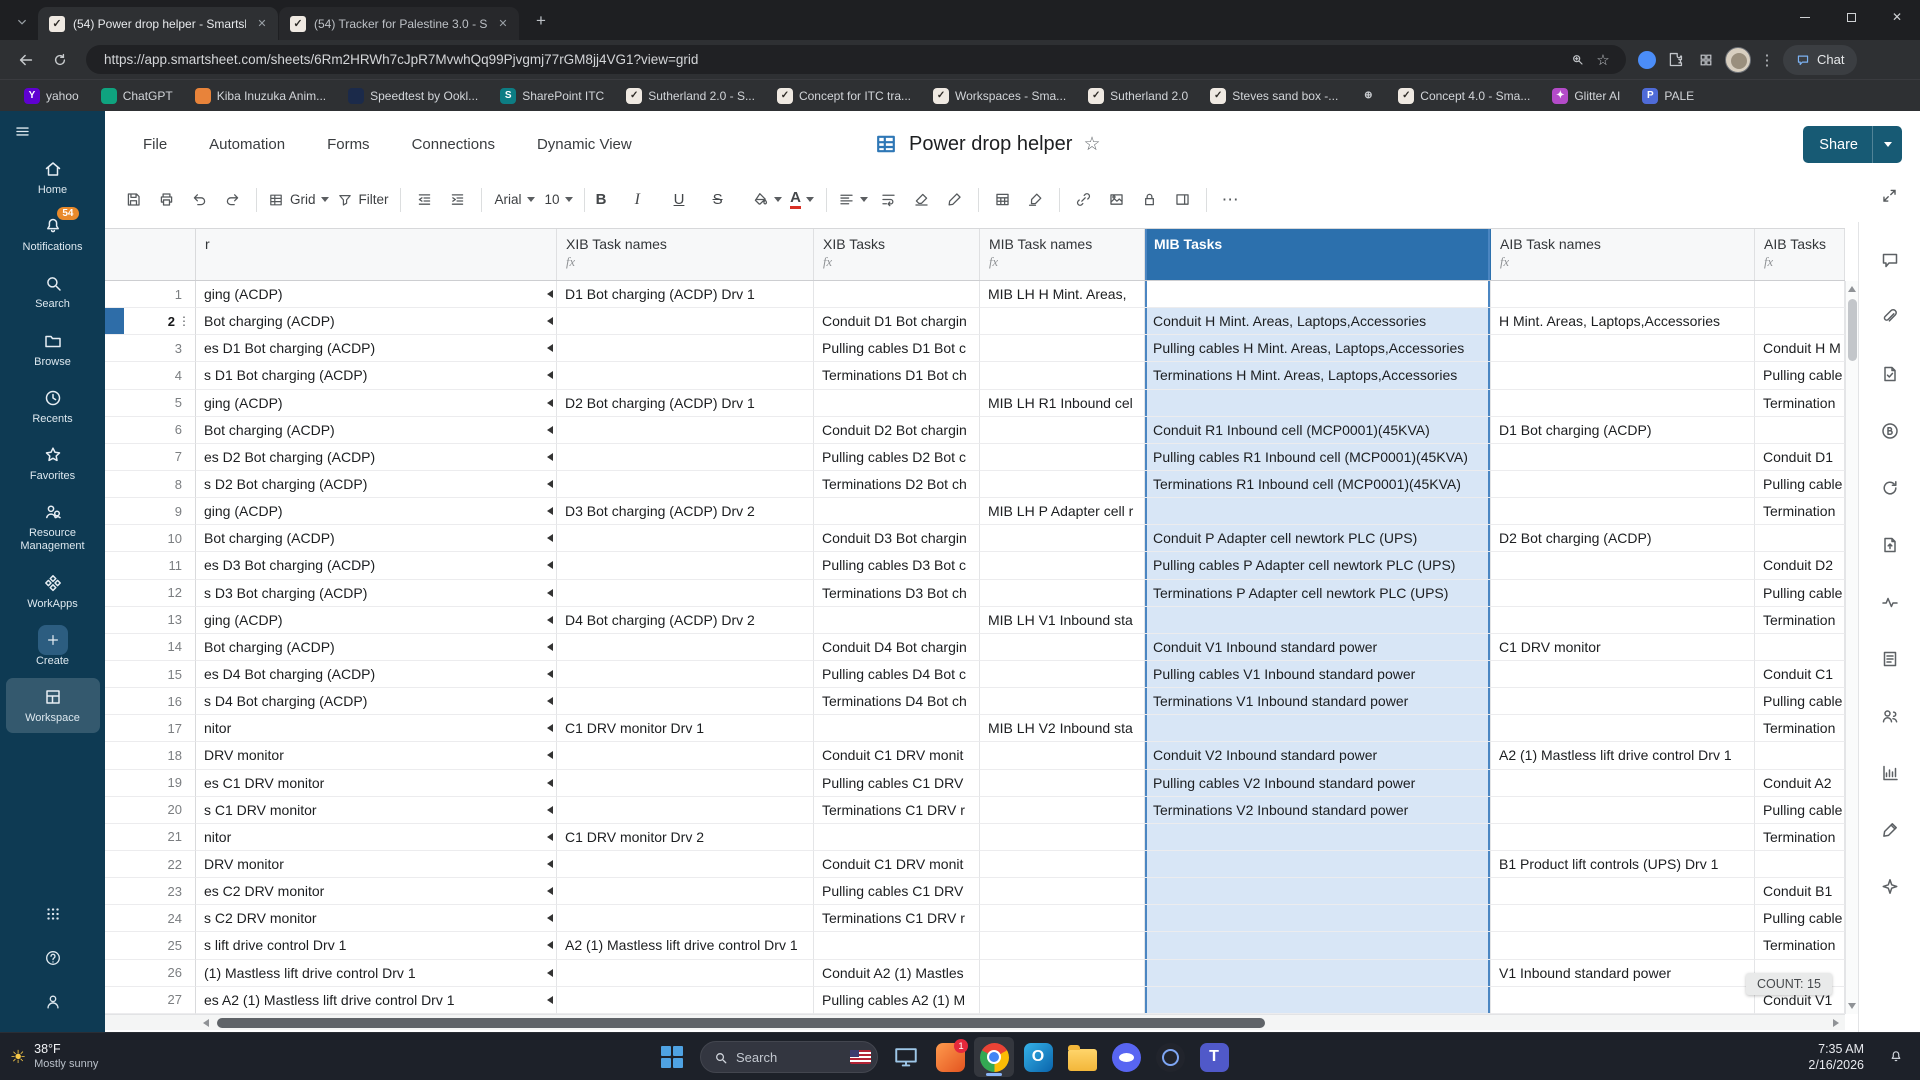 The width and height of the screenshot is (1920, 1080). What do you see at coordinates (150, 620) in the screenshot?
I see `row-number: 13` at bounding box center [150, 620].